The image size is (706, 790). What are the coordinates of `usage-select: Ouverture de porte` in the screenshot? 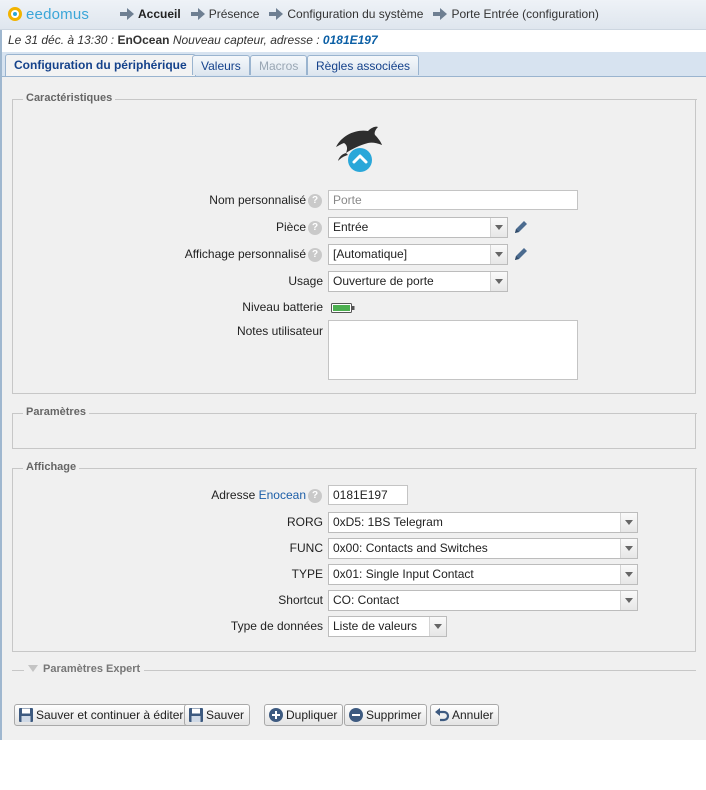 It's located at (418, 281).